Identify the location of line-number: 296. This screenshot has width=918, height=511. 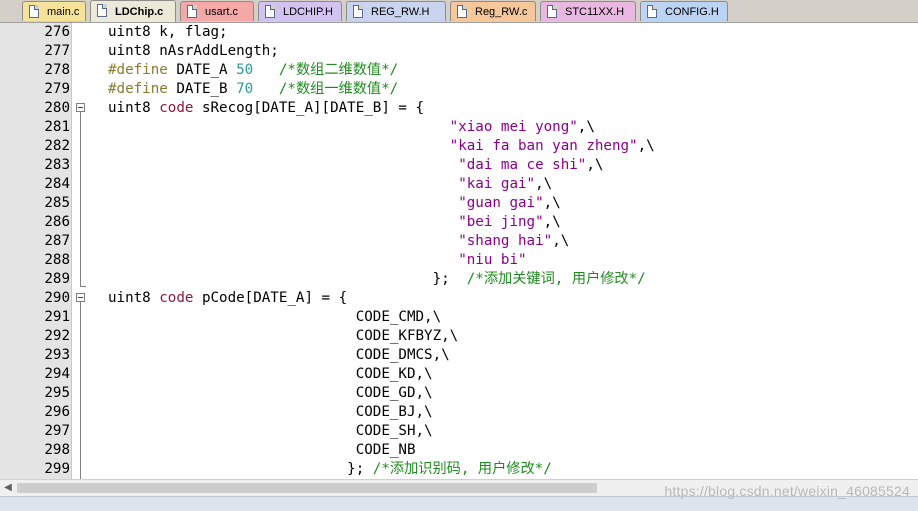
(57, 412).